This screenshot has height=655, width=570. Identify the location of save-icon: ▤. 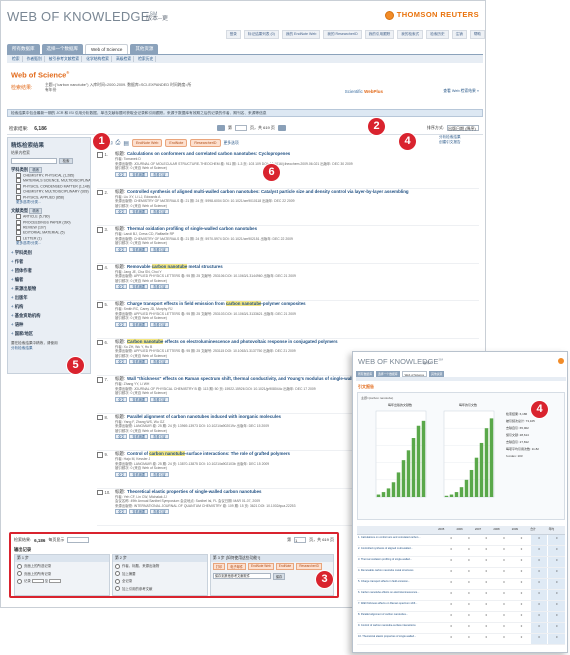
(126, 143).